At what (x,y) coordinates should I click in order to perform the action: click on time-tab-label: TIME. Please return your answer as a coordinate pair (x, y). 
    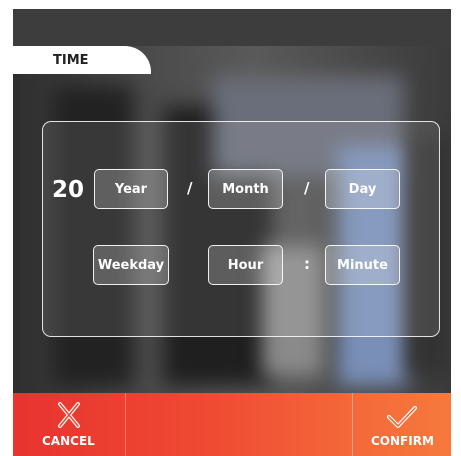
    Looking at the image, I should click on (71, 60).